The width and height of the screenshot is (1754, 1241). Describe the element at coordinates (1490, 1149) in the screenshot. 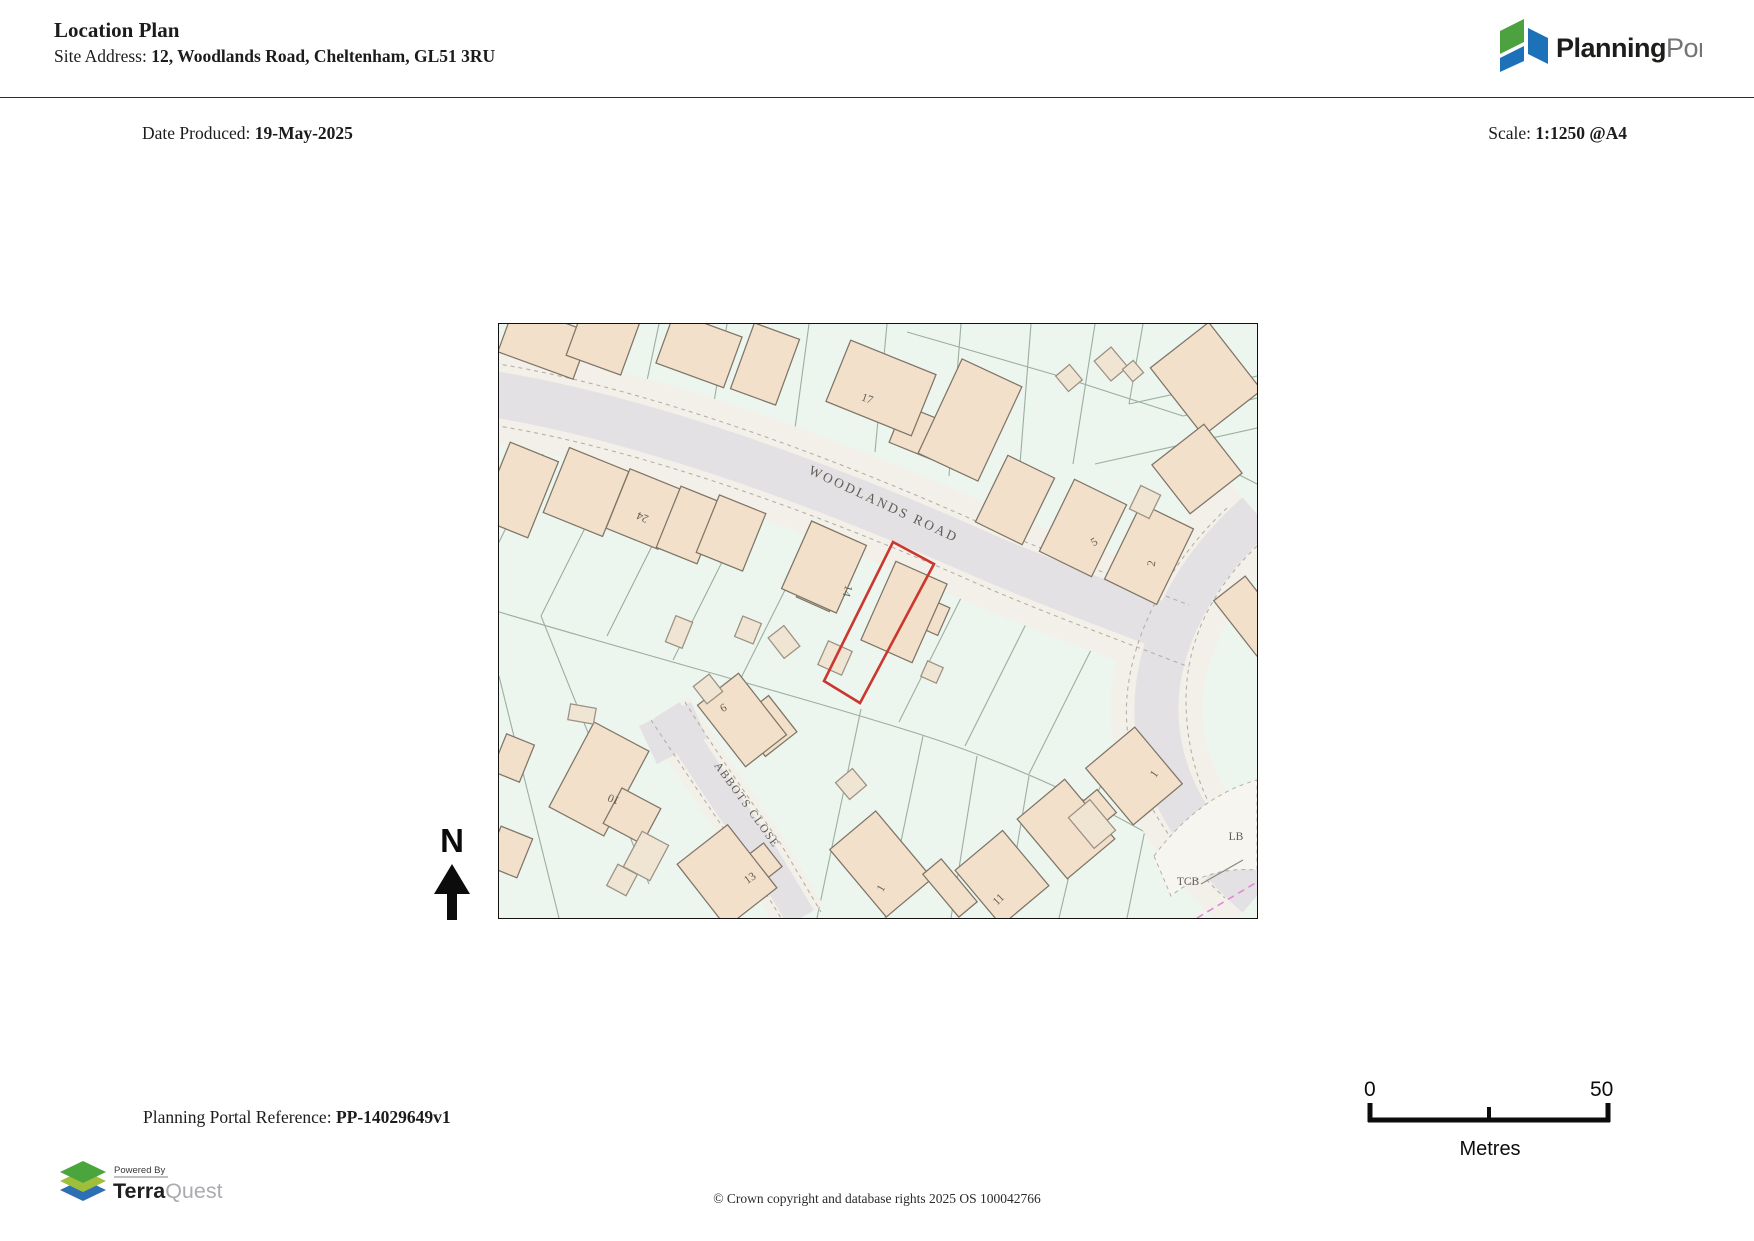

I see `scale-bar-units: Metres` at that location.